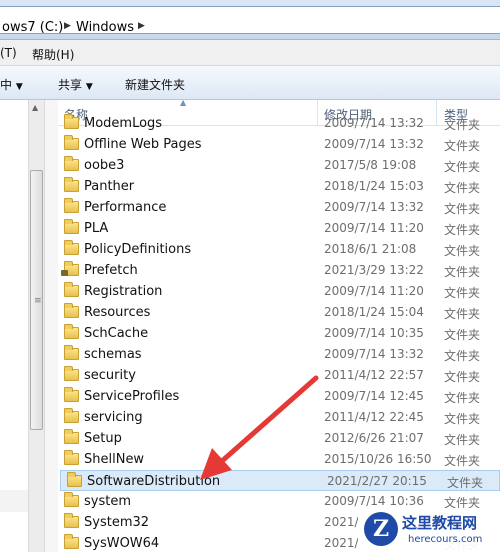 This screenshot has height=552, width=500. Describe the element at coordinates (8, 53) in the screenshot. I see `menu-tools: (T)` at that location.